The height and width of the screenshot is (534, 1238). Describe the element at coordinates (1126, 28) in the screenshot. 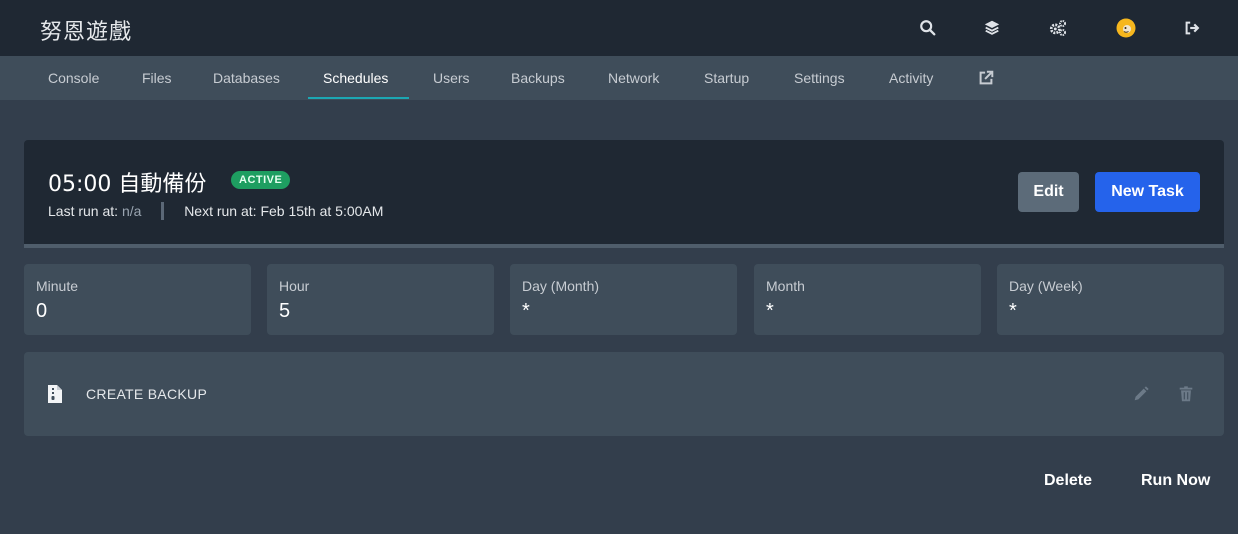

I see `avatar` at that location.